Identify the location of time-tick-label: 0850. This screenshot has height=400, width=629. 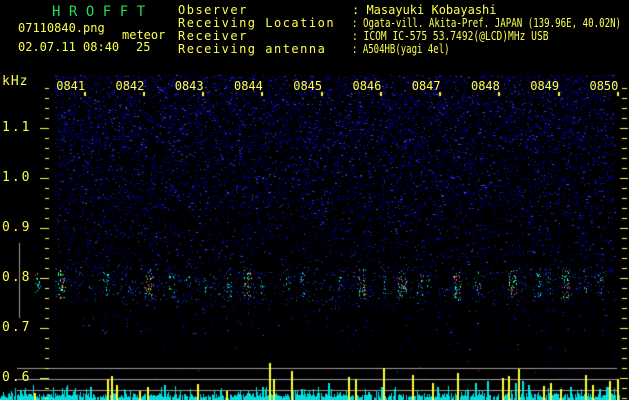
(604, 86).